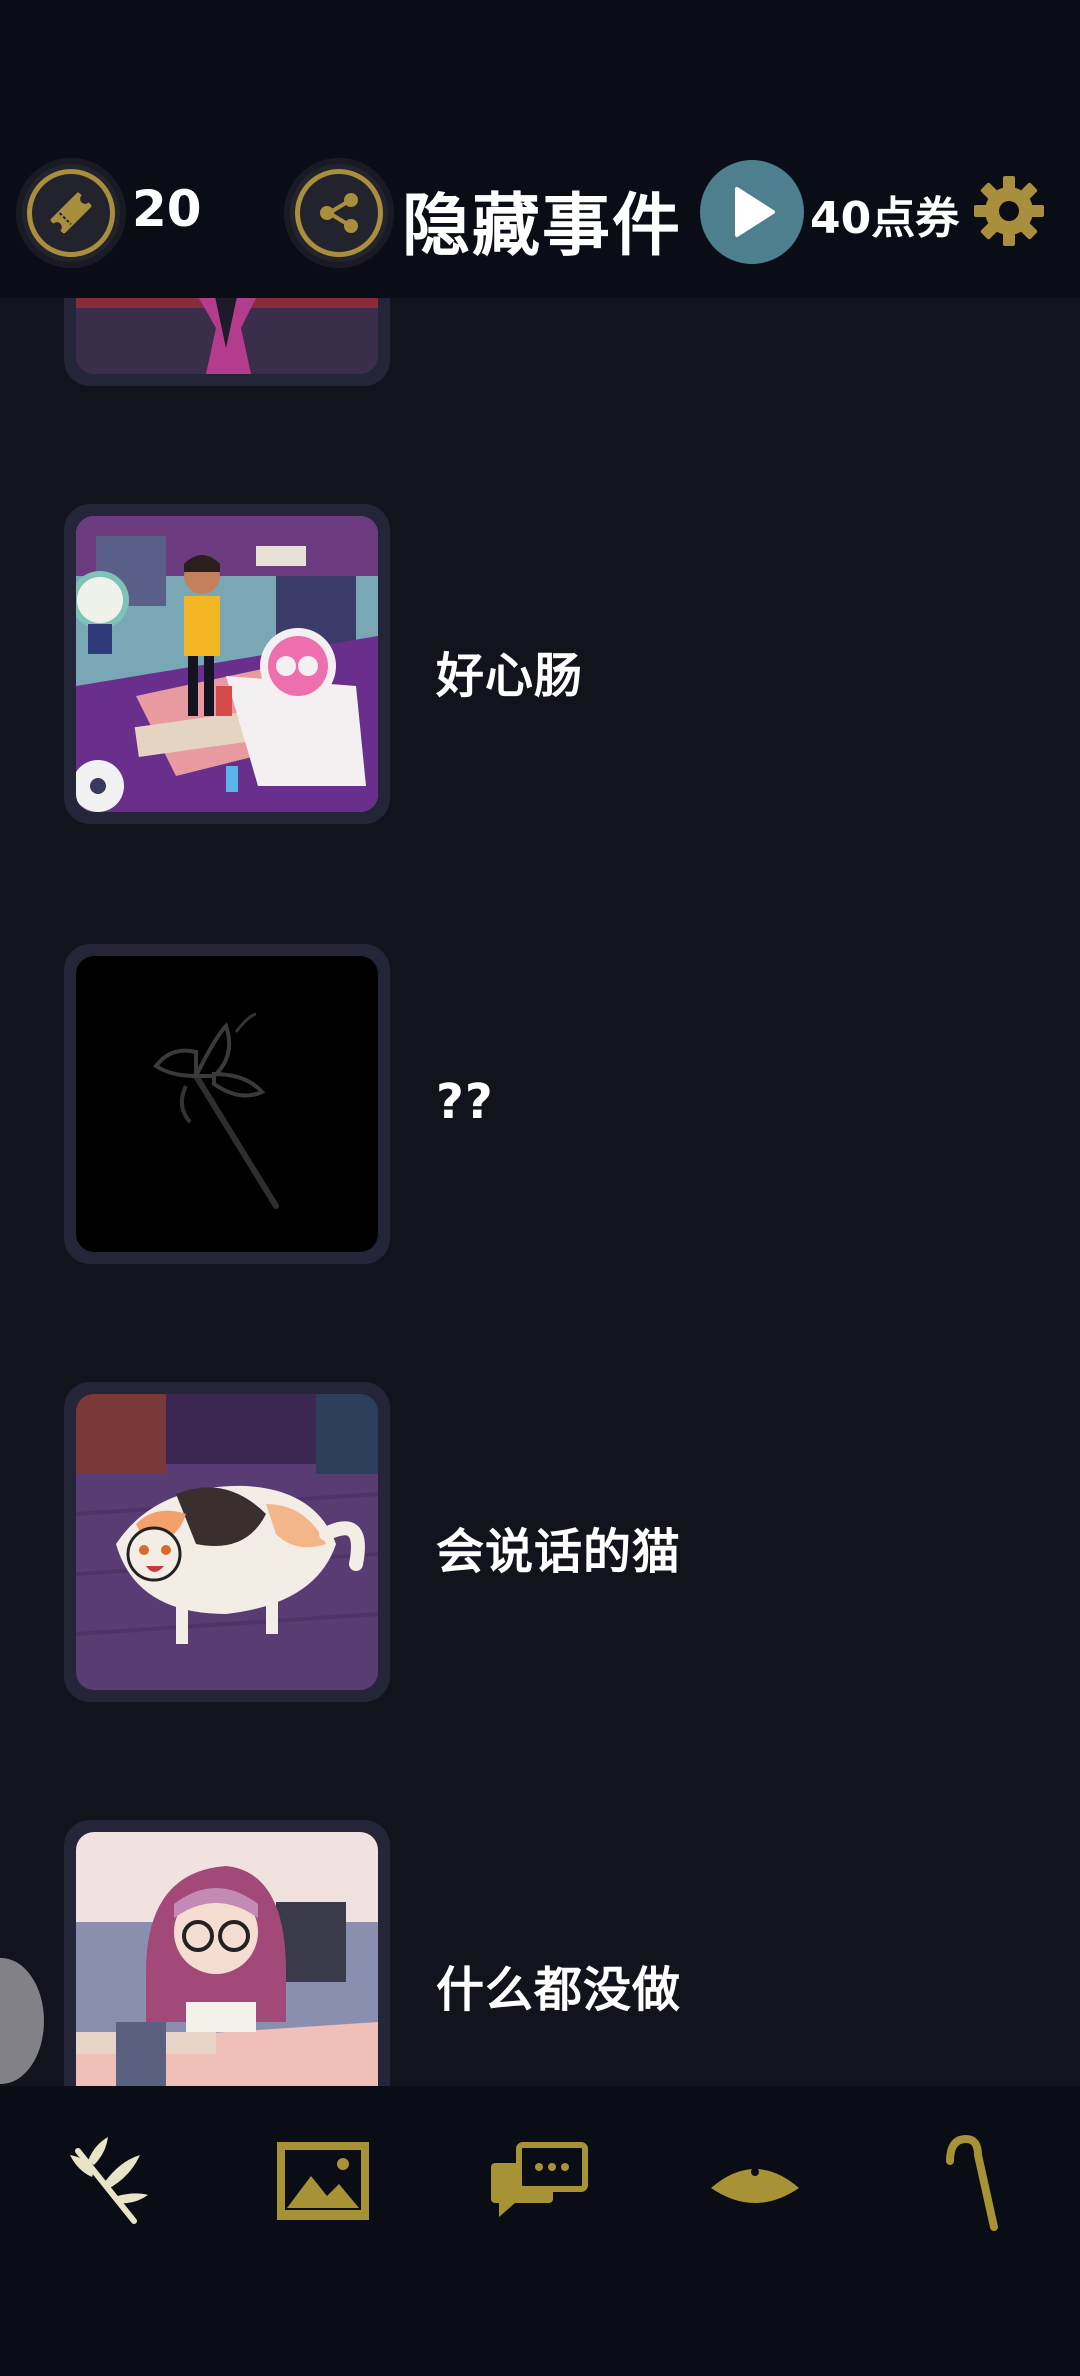 This screenshot has width=1080, height=2376. I want to click on event-label: ??, so click(465, 1102).